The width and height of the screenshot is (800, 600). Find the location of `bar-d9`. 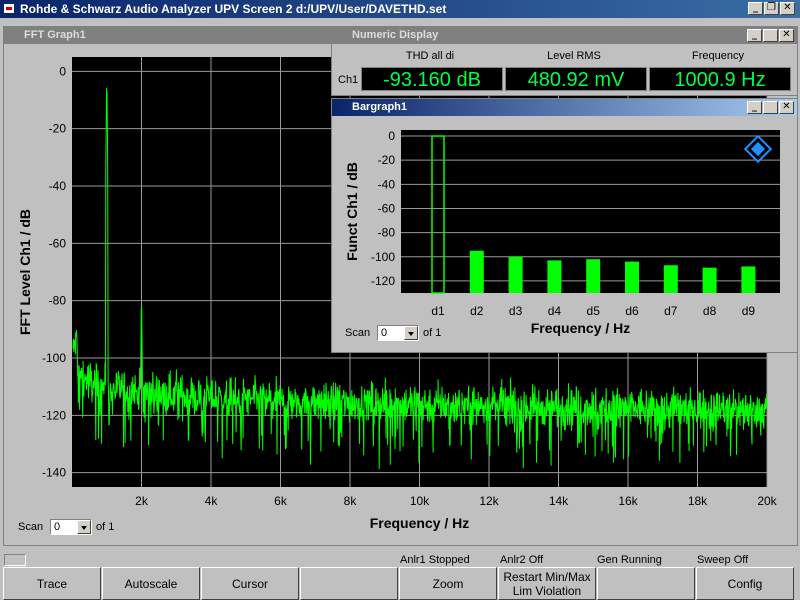

bar-d9 is located at coordinates (748, 279).